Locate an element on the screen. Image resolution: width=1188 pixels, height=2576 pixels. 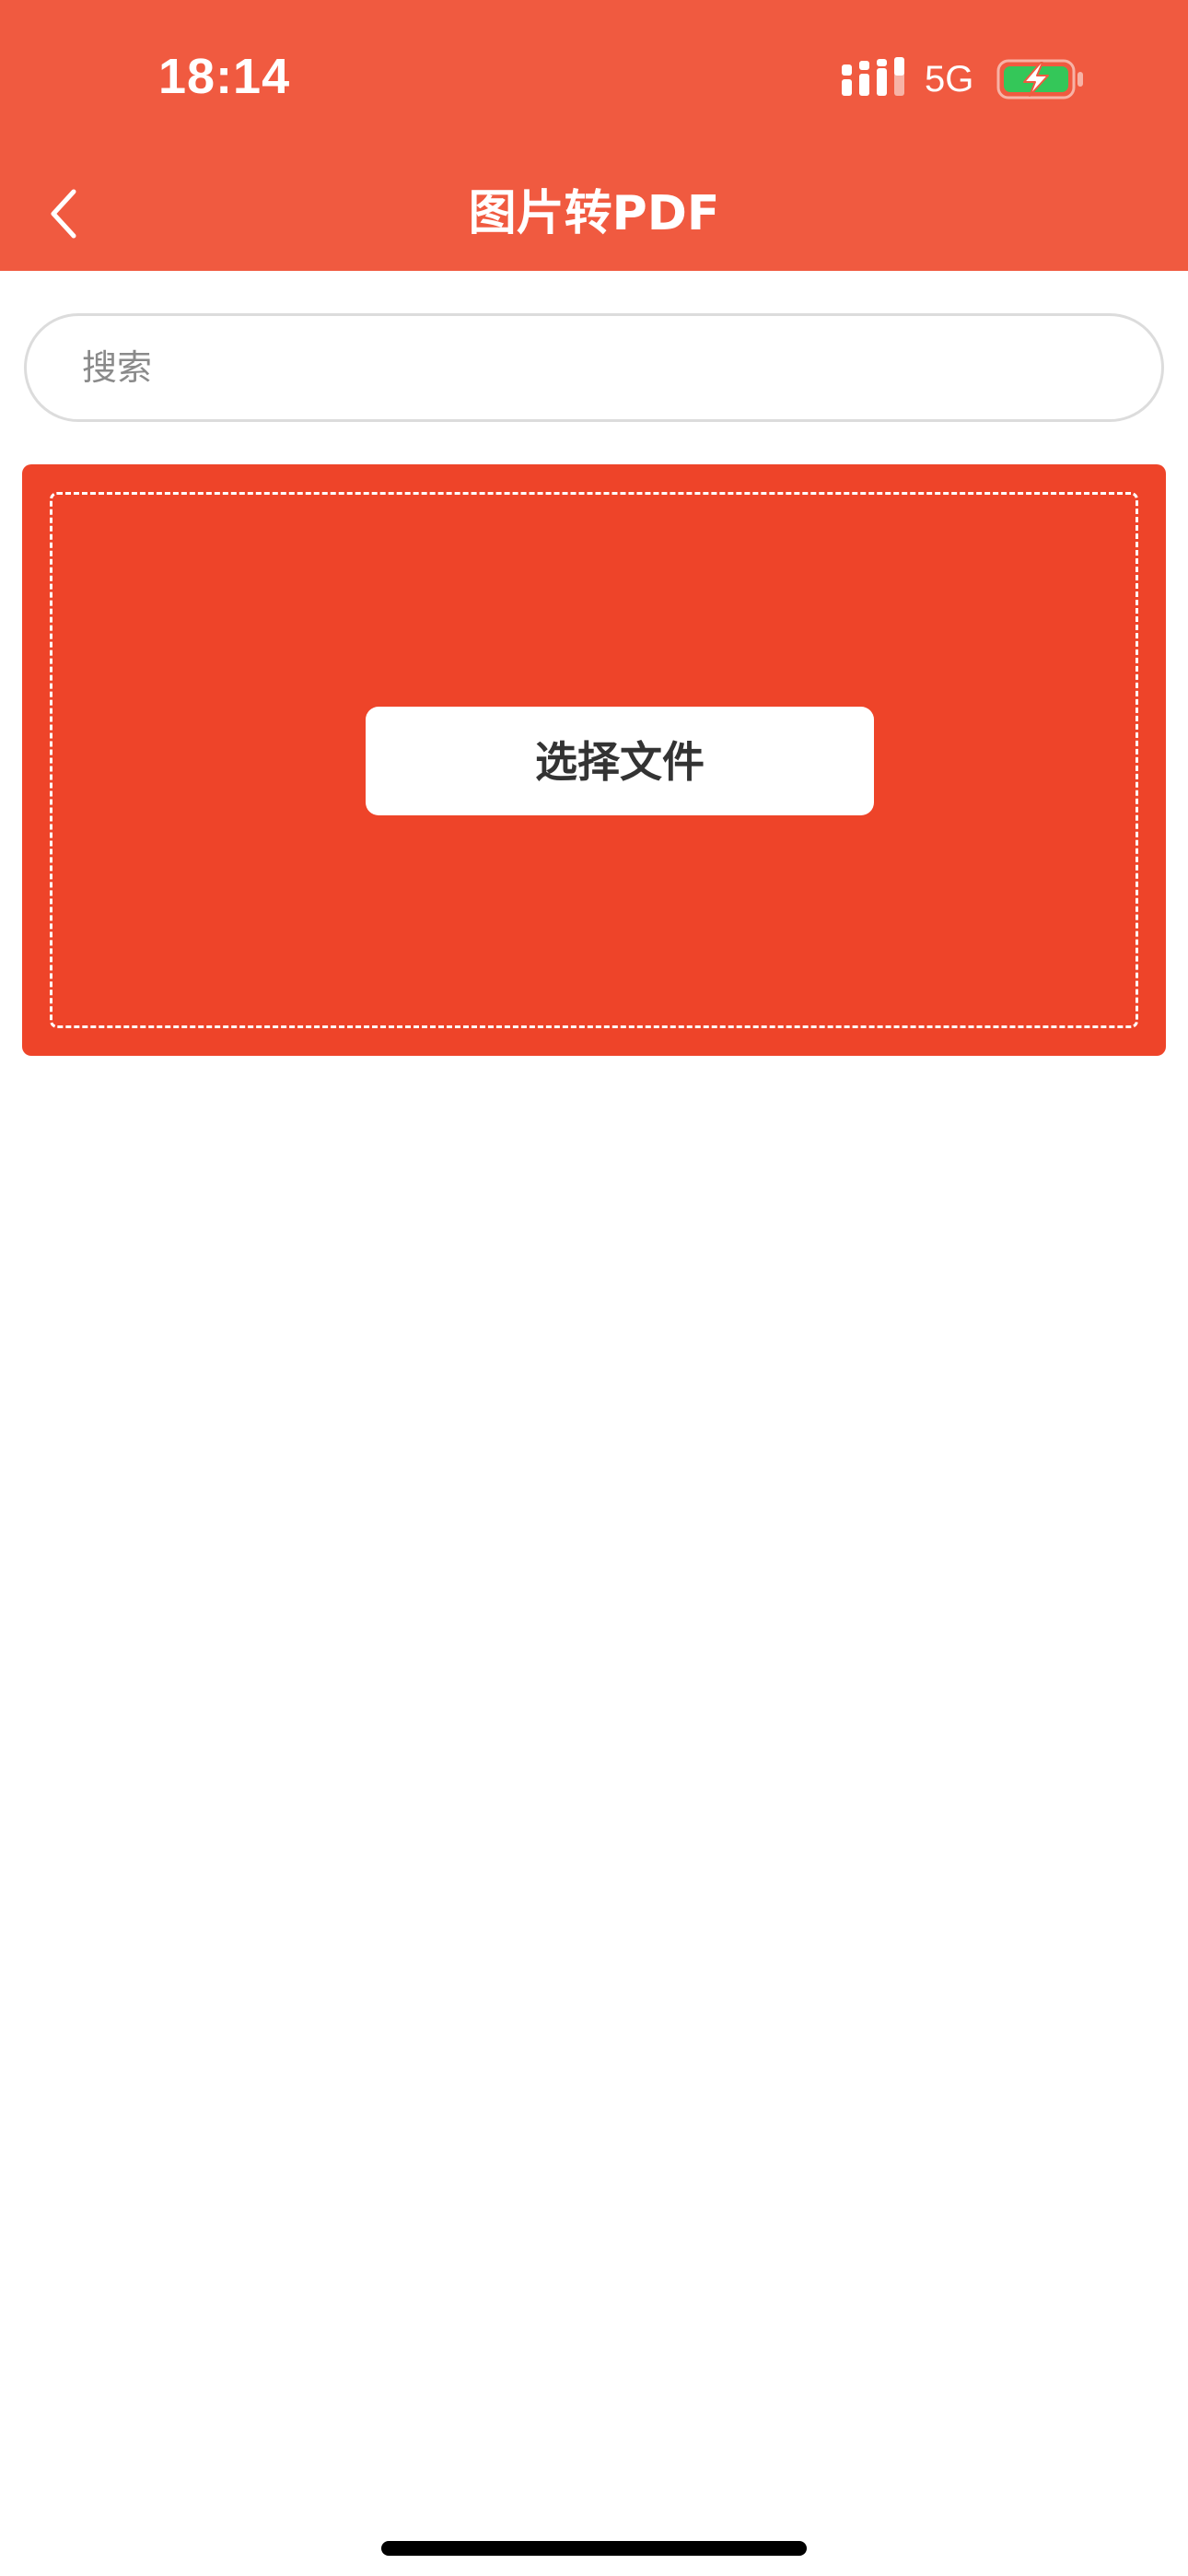
back-button is located at coordinates (64, 214).